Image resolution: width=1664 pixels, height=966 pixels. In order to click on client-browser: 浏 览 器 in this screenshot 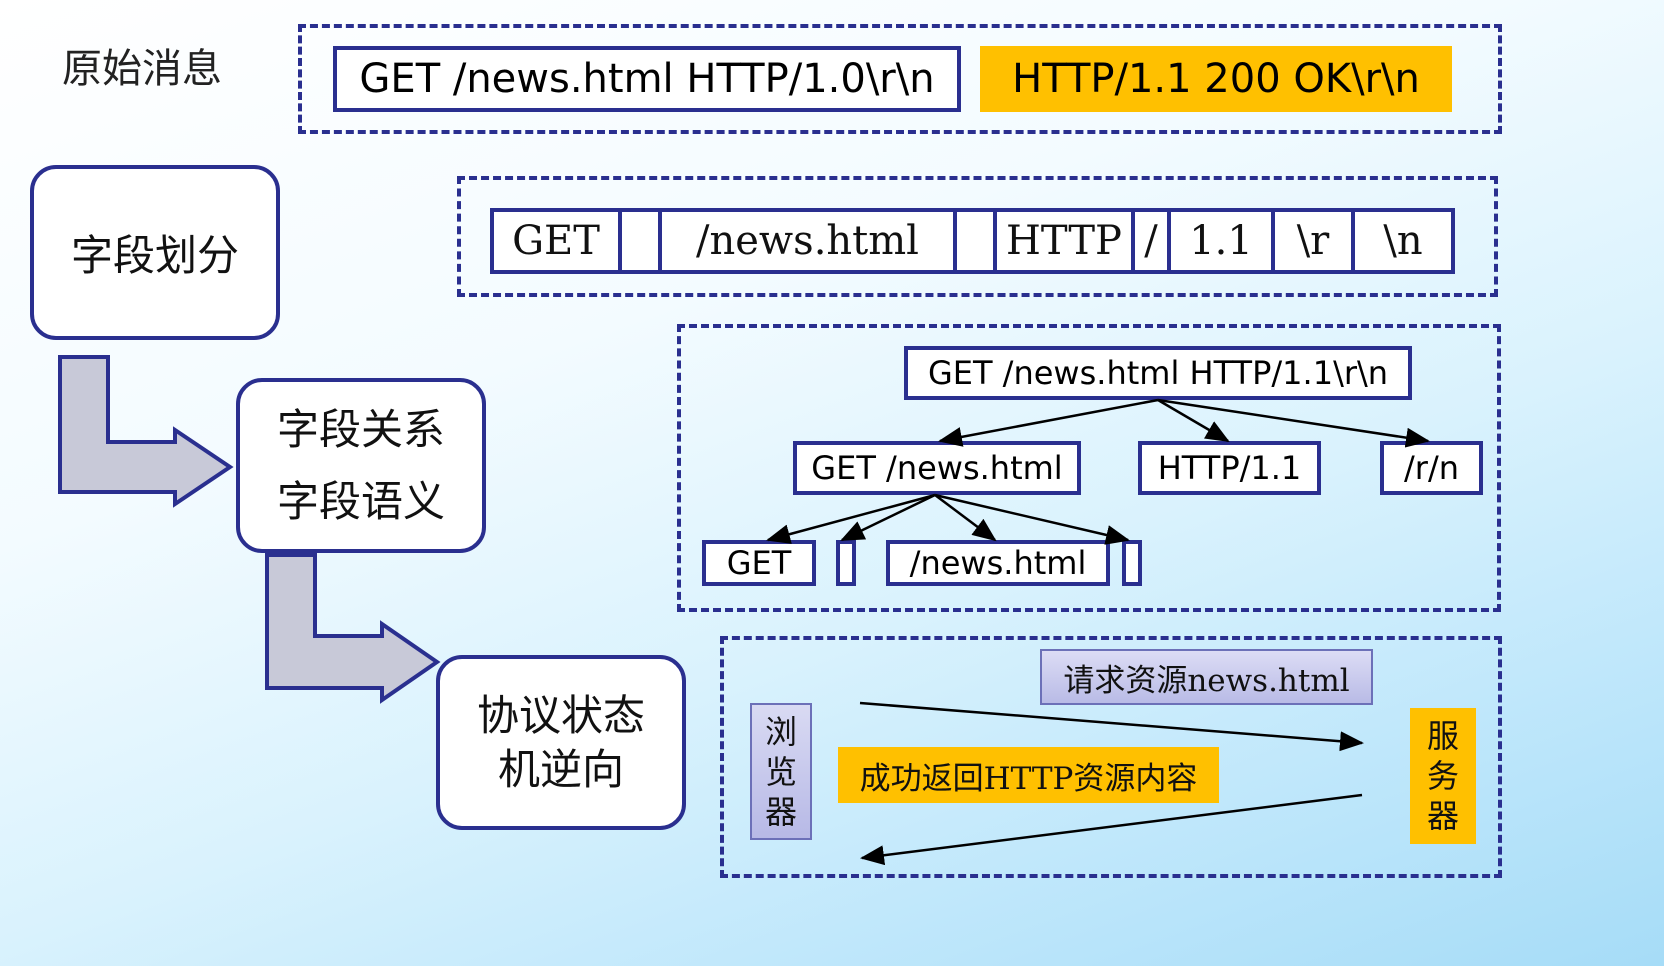, I will do `click(781, 771)`.